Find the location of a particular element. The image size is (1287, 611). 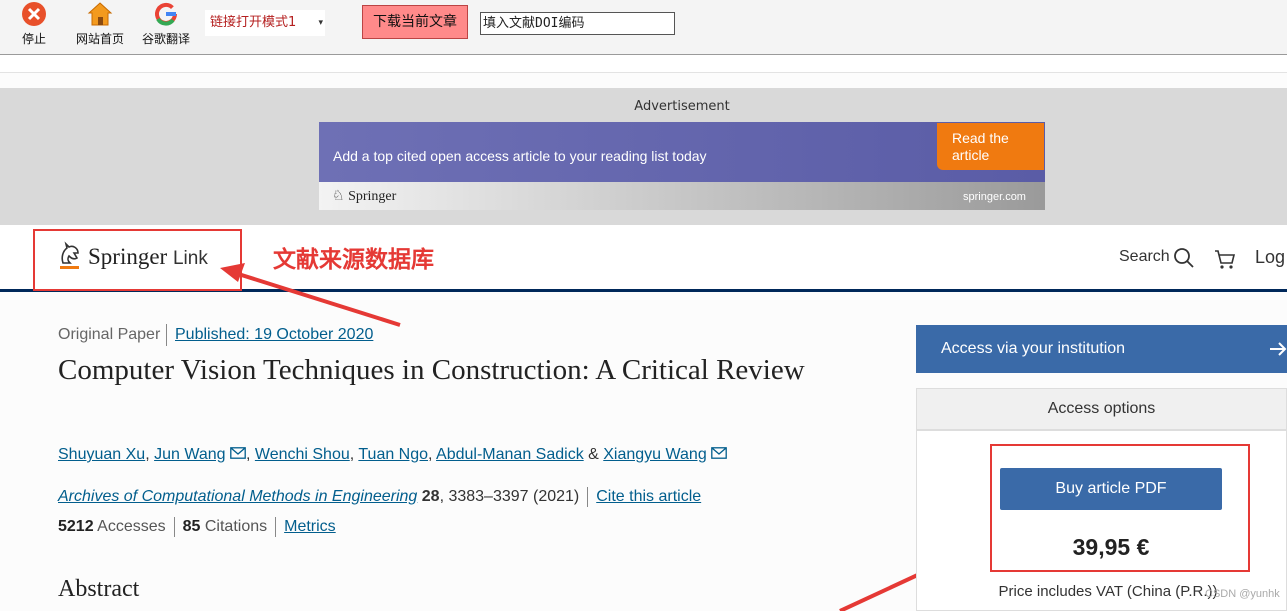

ad-footer is located at coordinates (682, 196).